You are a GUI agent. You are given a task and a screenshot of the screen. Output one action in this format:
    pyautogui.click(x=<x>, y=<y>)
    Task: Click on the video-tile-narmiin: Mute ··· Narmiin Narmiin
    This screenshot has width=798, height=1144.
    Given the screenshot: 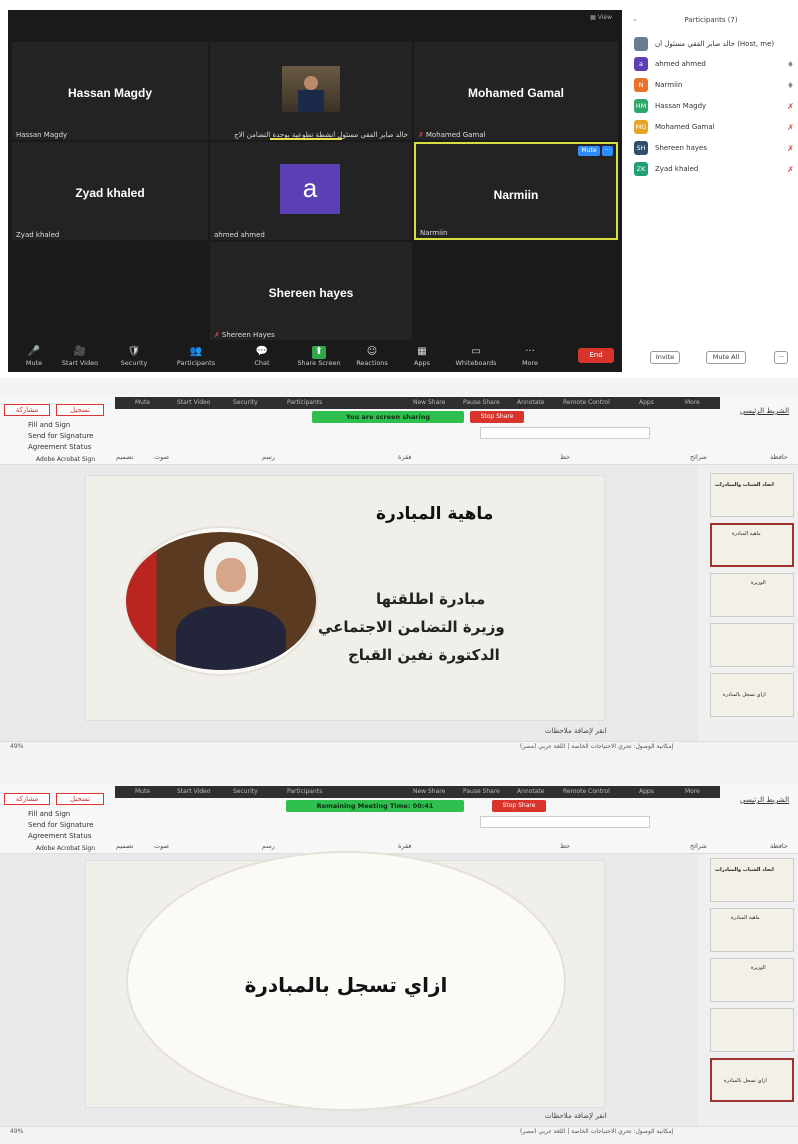 What is the action you would take?
    pyautogui.click(x=516, y=191)
    